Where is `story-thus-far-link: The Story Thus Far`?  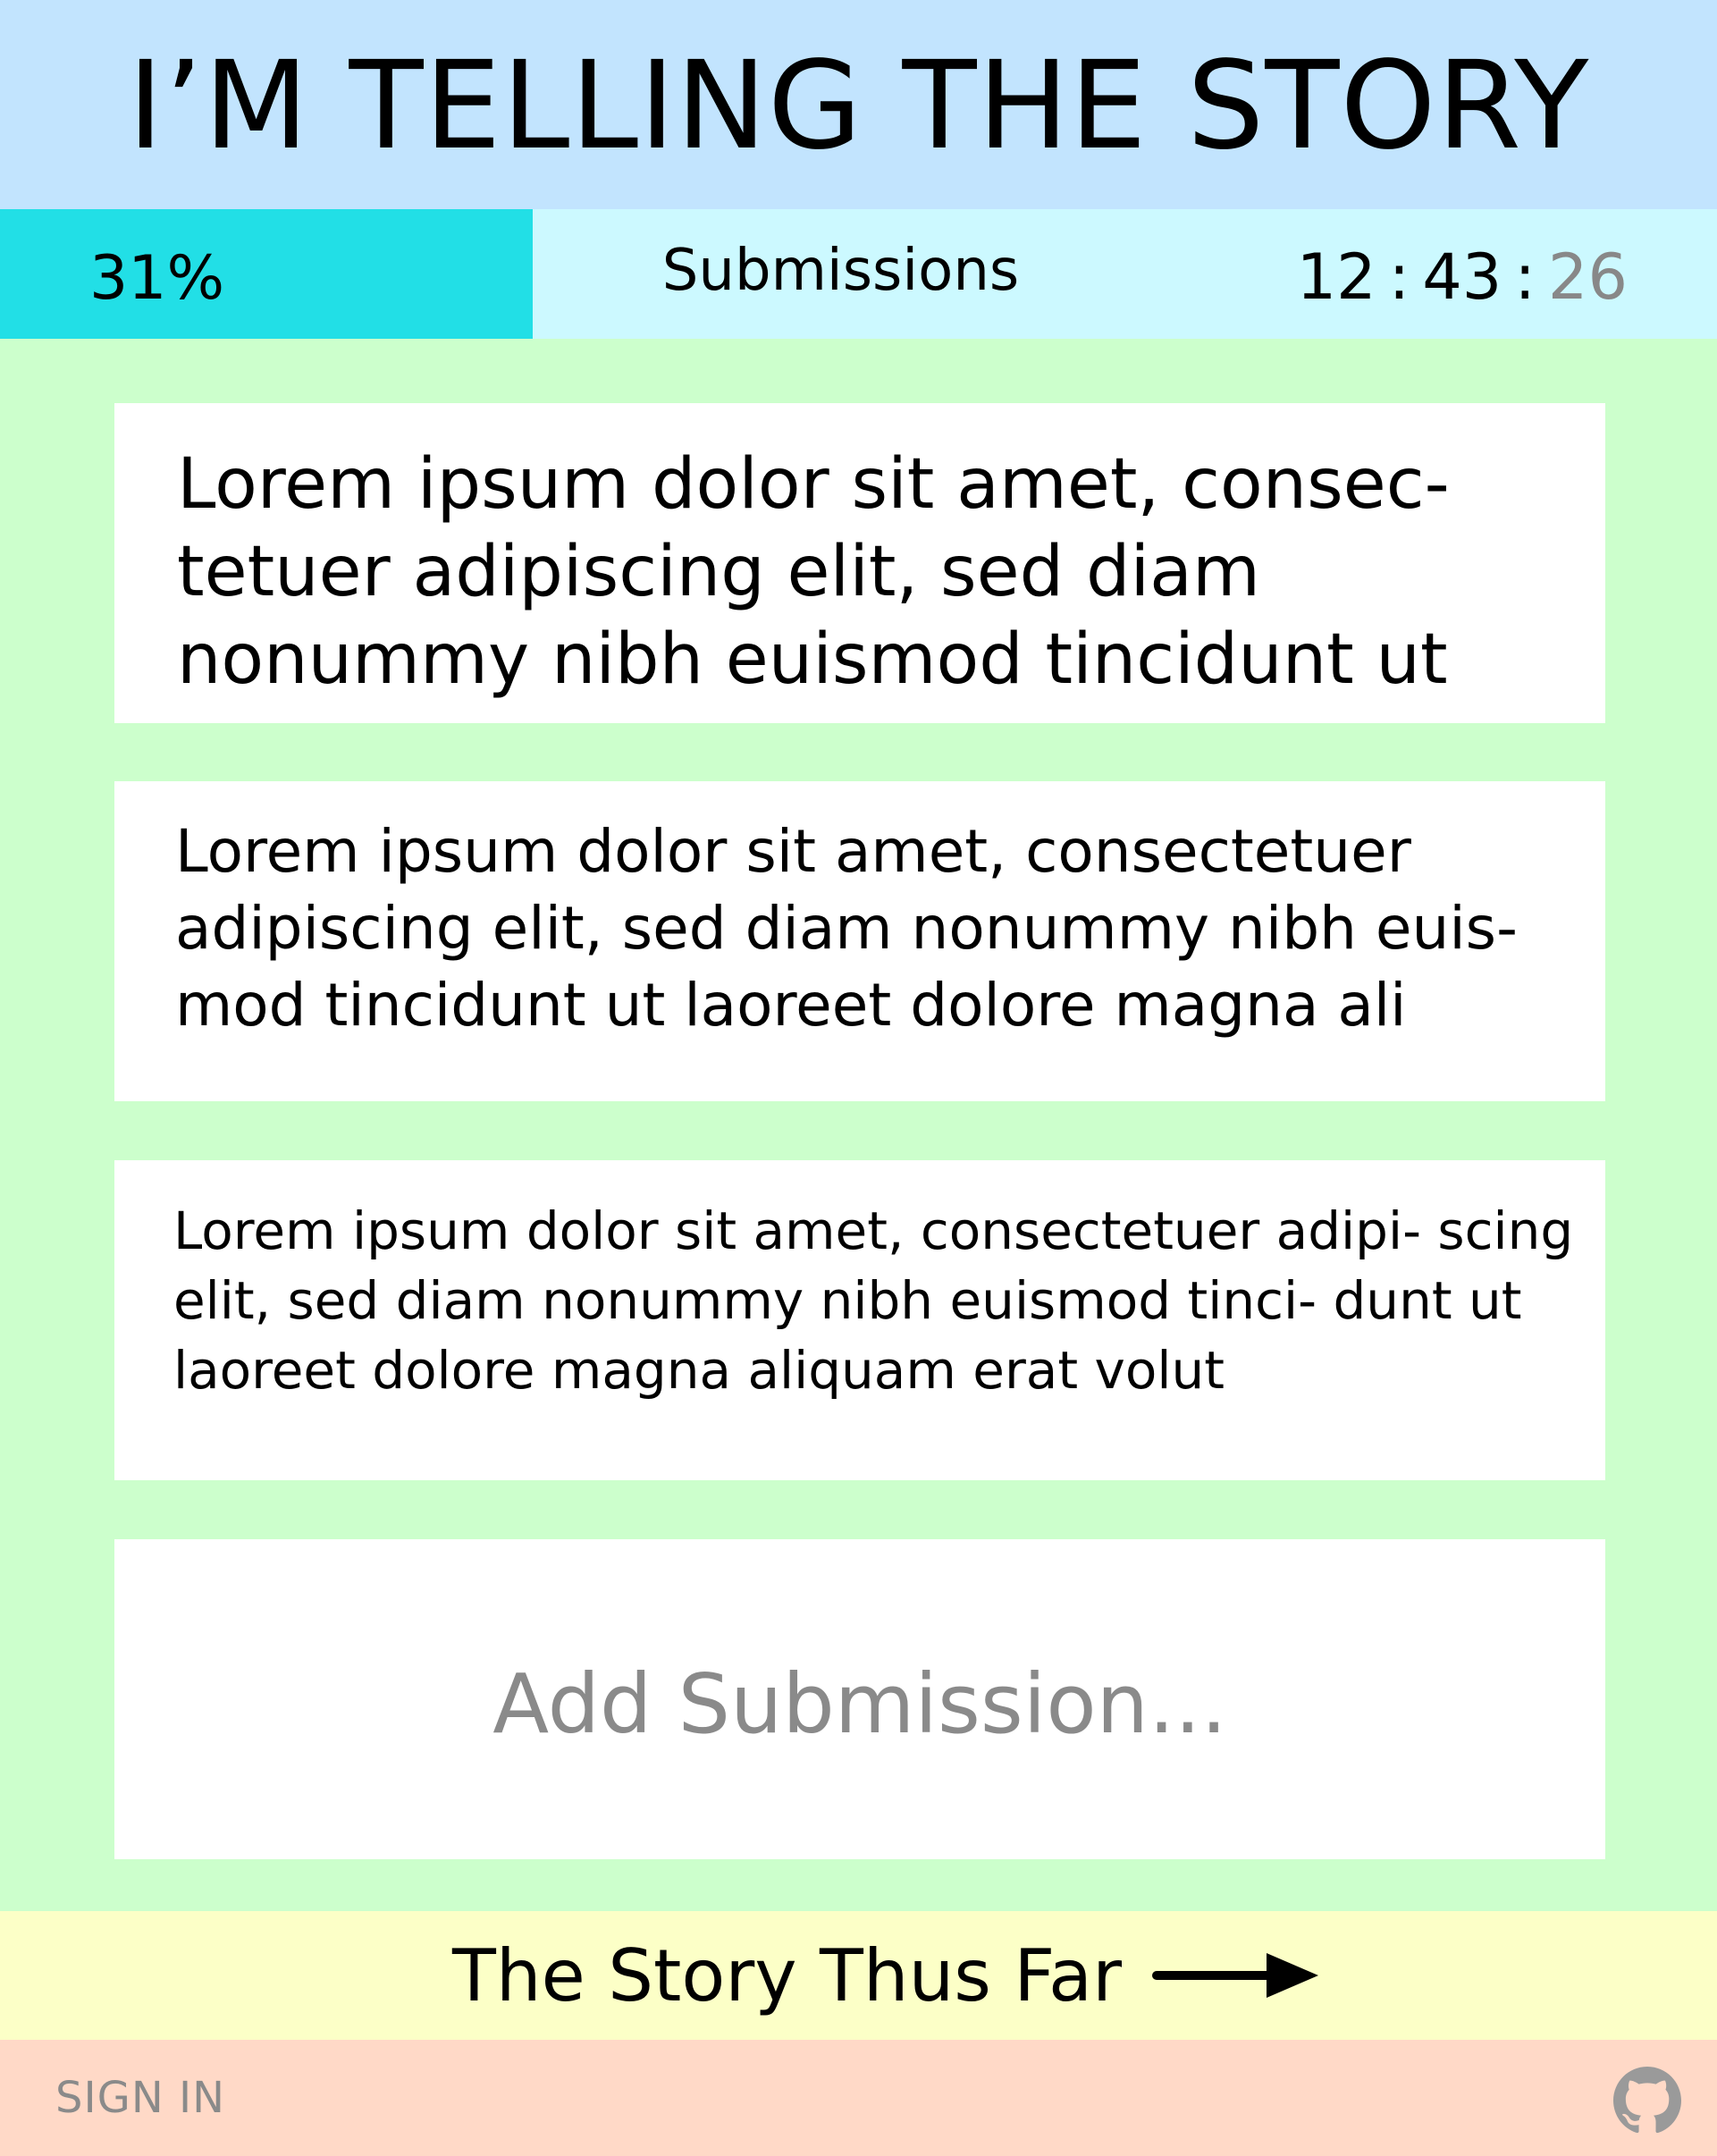
story-thus-far-link: The Story Thus Far is located at coordinates (858, 1976).